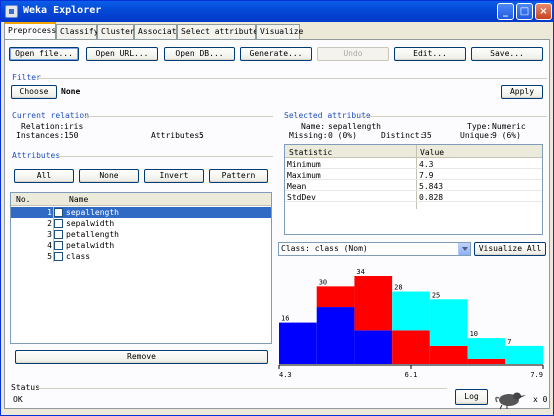  I want to click on log-button: Log, so click(471, 397).